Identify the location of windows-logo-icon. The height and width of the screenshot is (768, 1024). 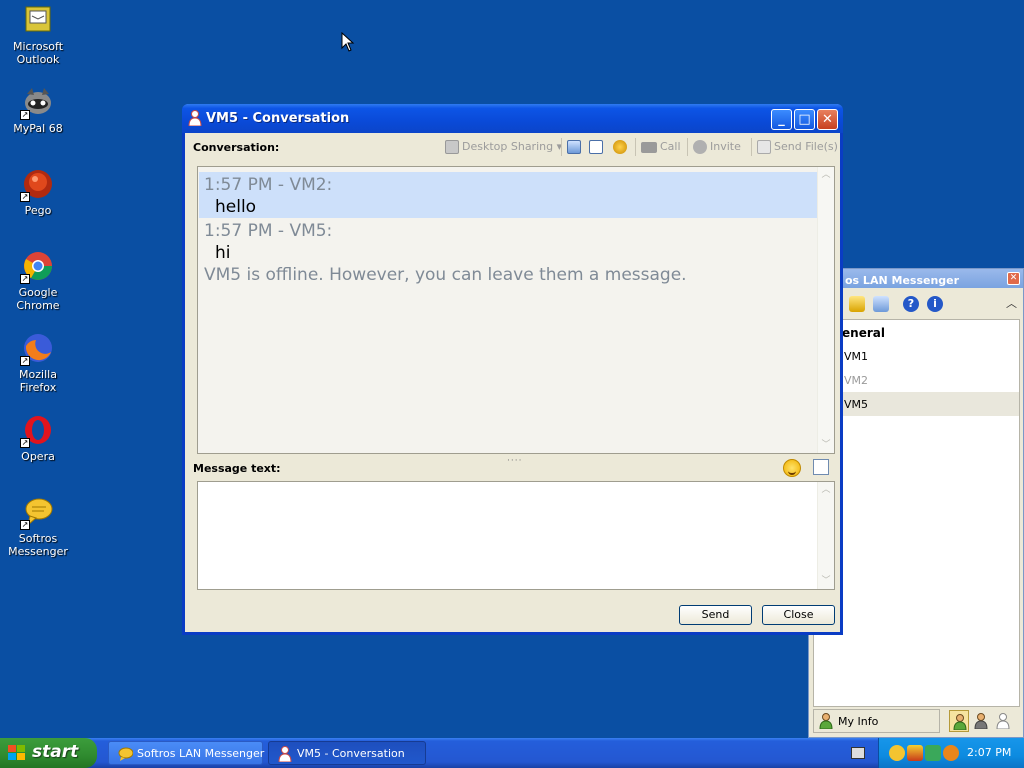
(16, 752).